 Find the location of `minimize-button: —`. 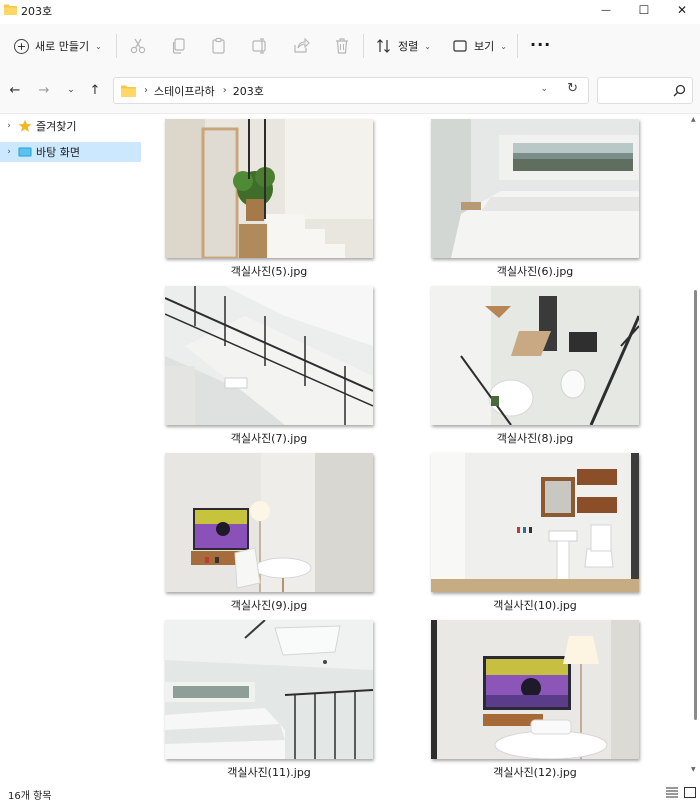

minimize-button: — is located at coordinates (606, 10).